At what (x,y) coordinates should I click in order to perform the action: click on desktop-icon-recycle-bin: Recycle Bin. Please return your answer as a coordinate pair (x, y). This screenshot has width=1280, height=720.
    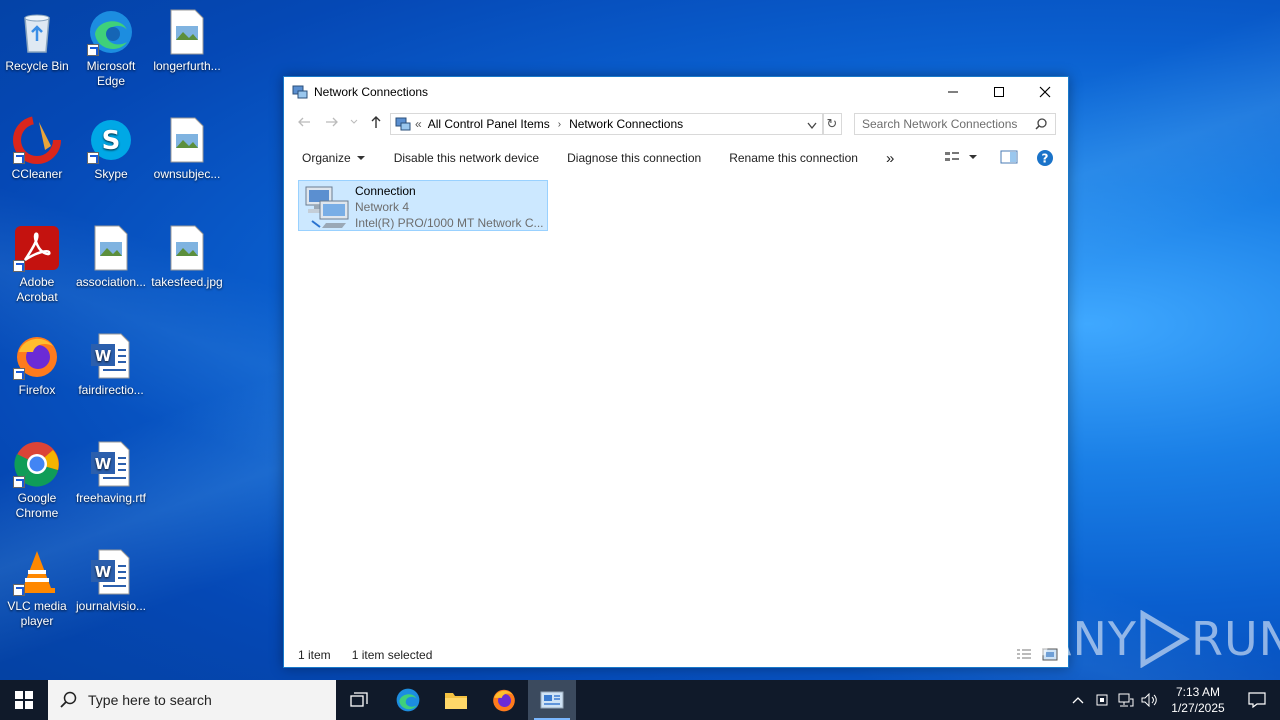
    Looking at the image, I should click on (37, 41).